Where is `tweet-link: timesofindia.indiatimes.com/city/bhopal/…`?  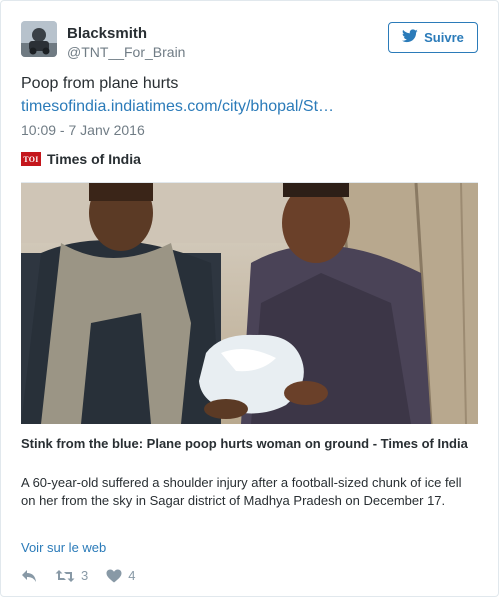
tweet-link: timesofindia.indiatimes.com/city/bhopal/… is located at coordinates (177, 107).